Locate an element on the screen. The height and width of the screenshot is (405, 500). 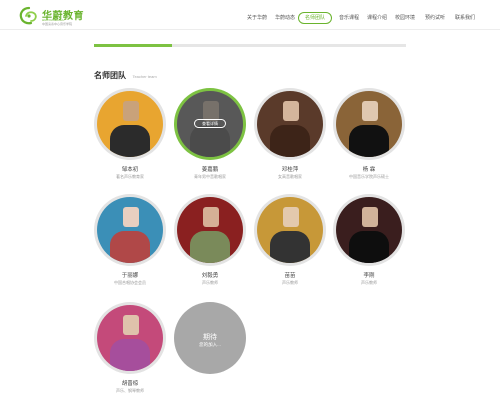
teacher-role: 声乐、钢琴教师 is located at coordinates (130, 390).